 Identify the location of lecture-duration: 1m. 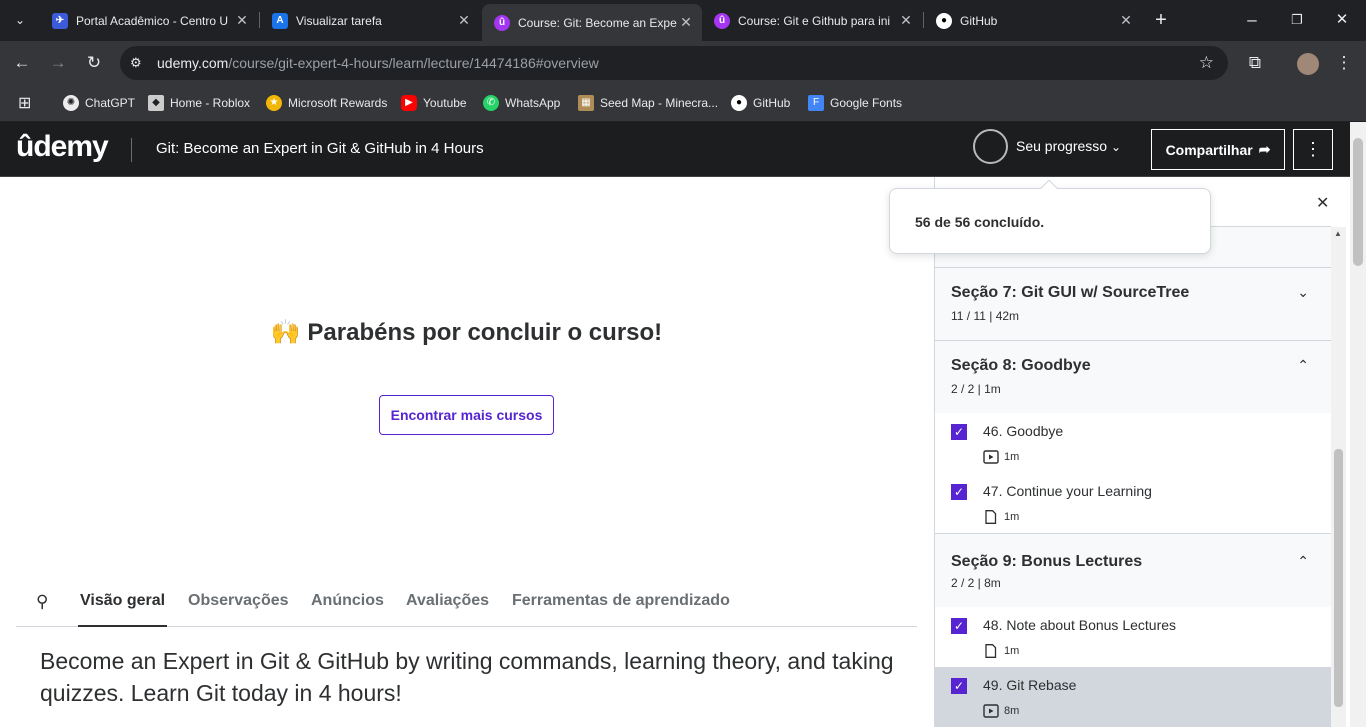
(1012, 651).